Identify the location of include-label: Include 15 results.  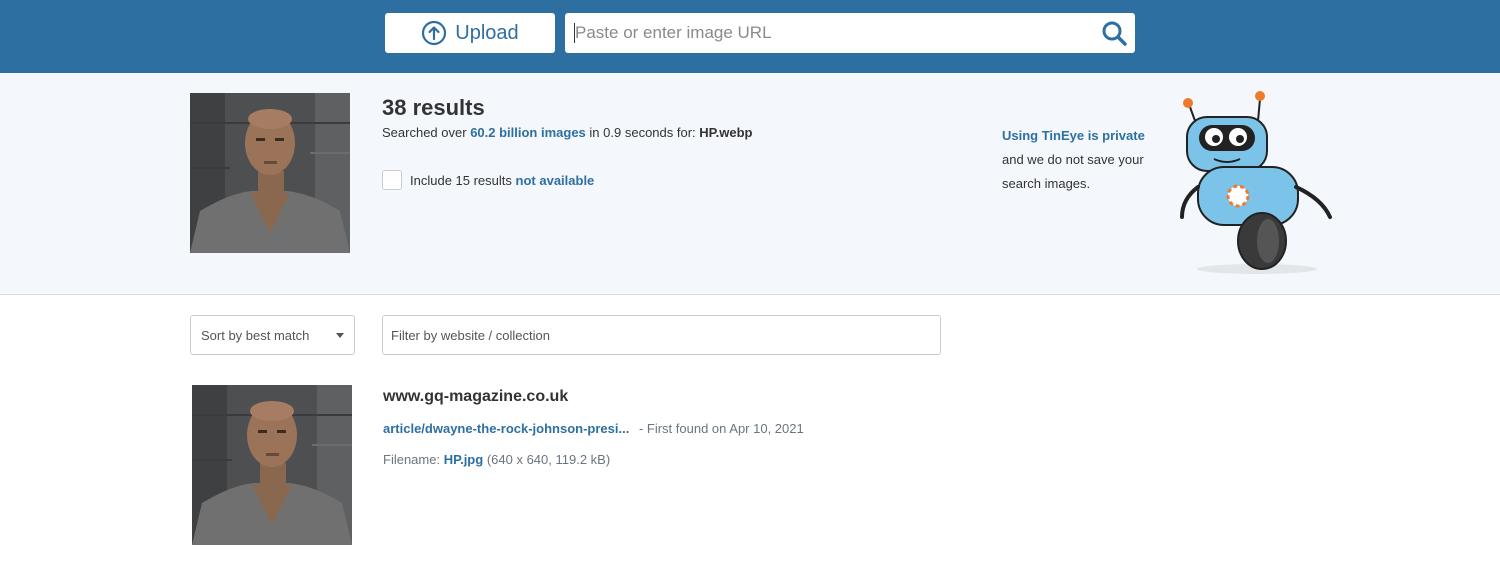
(461, 180).